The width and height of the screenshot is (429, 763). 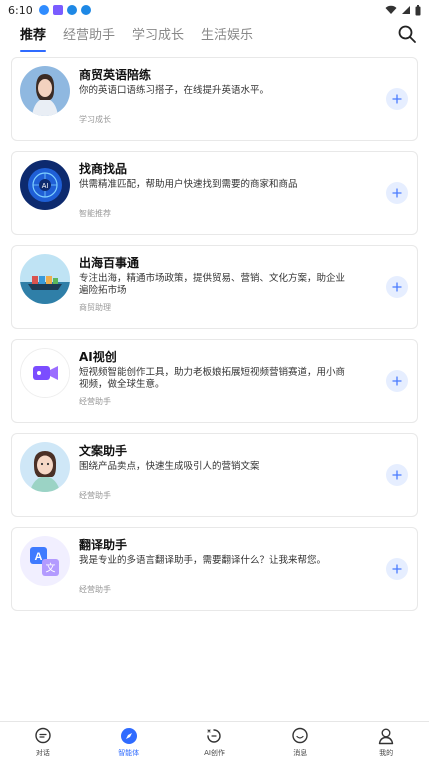 I want to click on nav-messages: 消息, so click(x=300, y=742).